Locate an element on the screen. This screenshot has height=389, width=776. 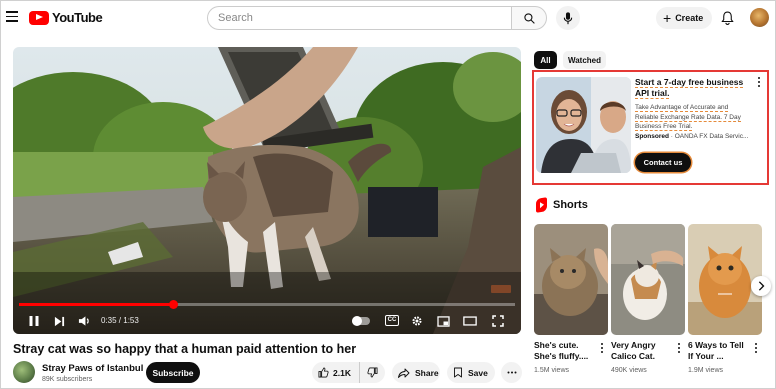
youtube-play-icon is located at coordinates (39, 17).